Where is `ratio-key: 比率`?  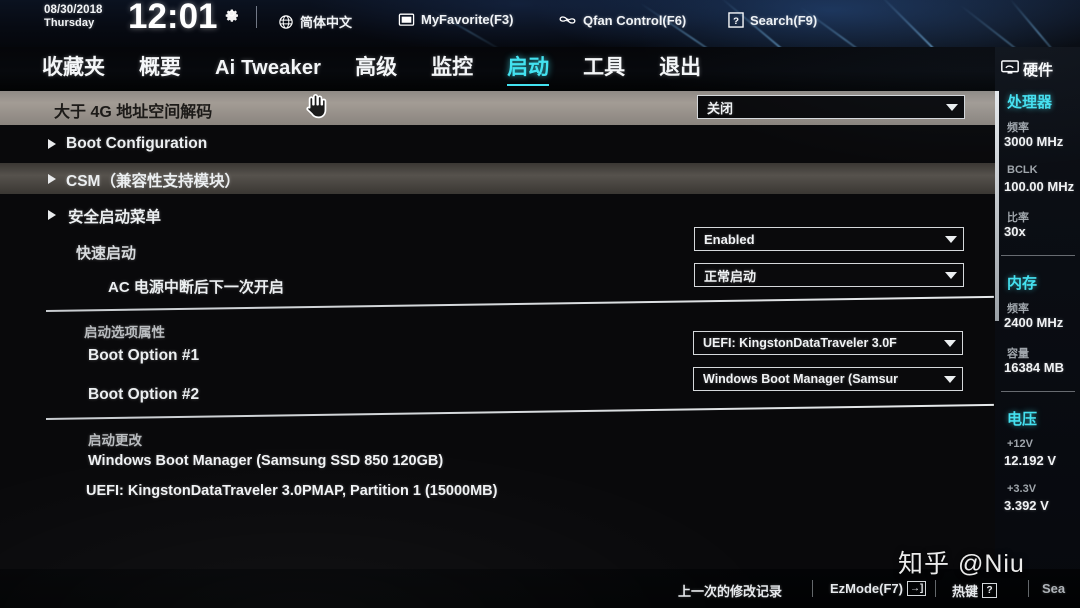
ratio-key: 比率 is located at coordinates (1018, 218).